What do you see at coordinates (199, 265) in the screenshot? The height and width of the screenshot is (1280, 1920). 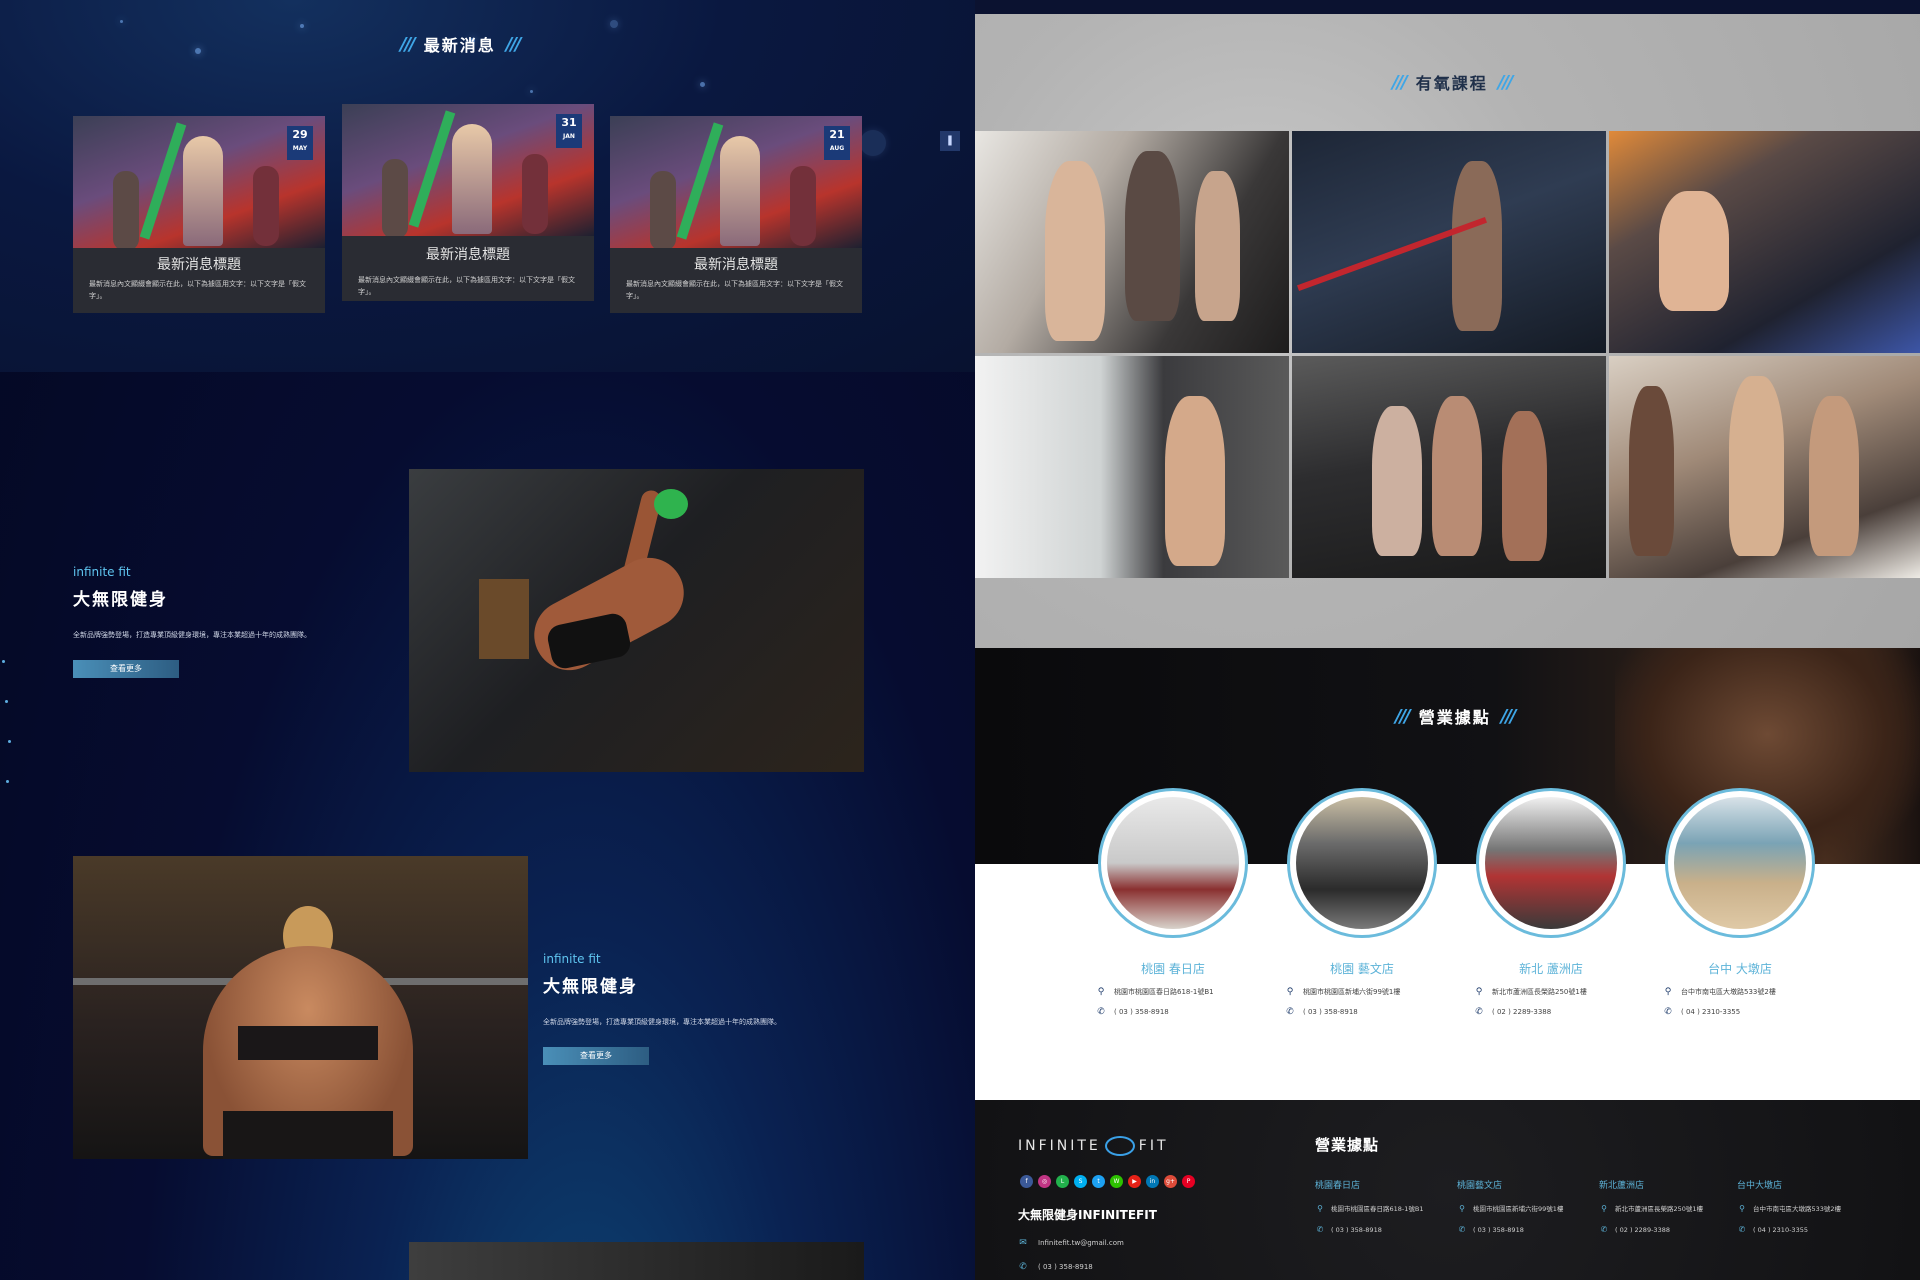 I see `news-card-title: 最新消息標題` at bounding box center [199, 265].